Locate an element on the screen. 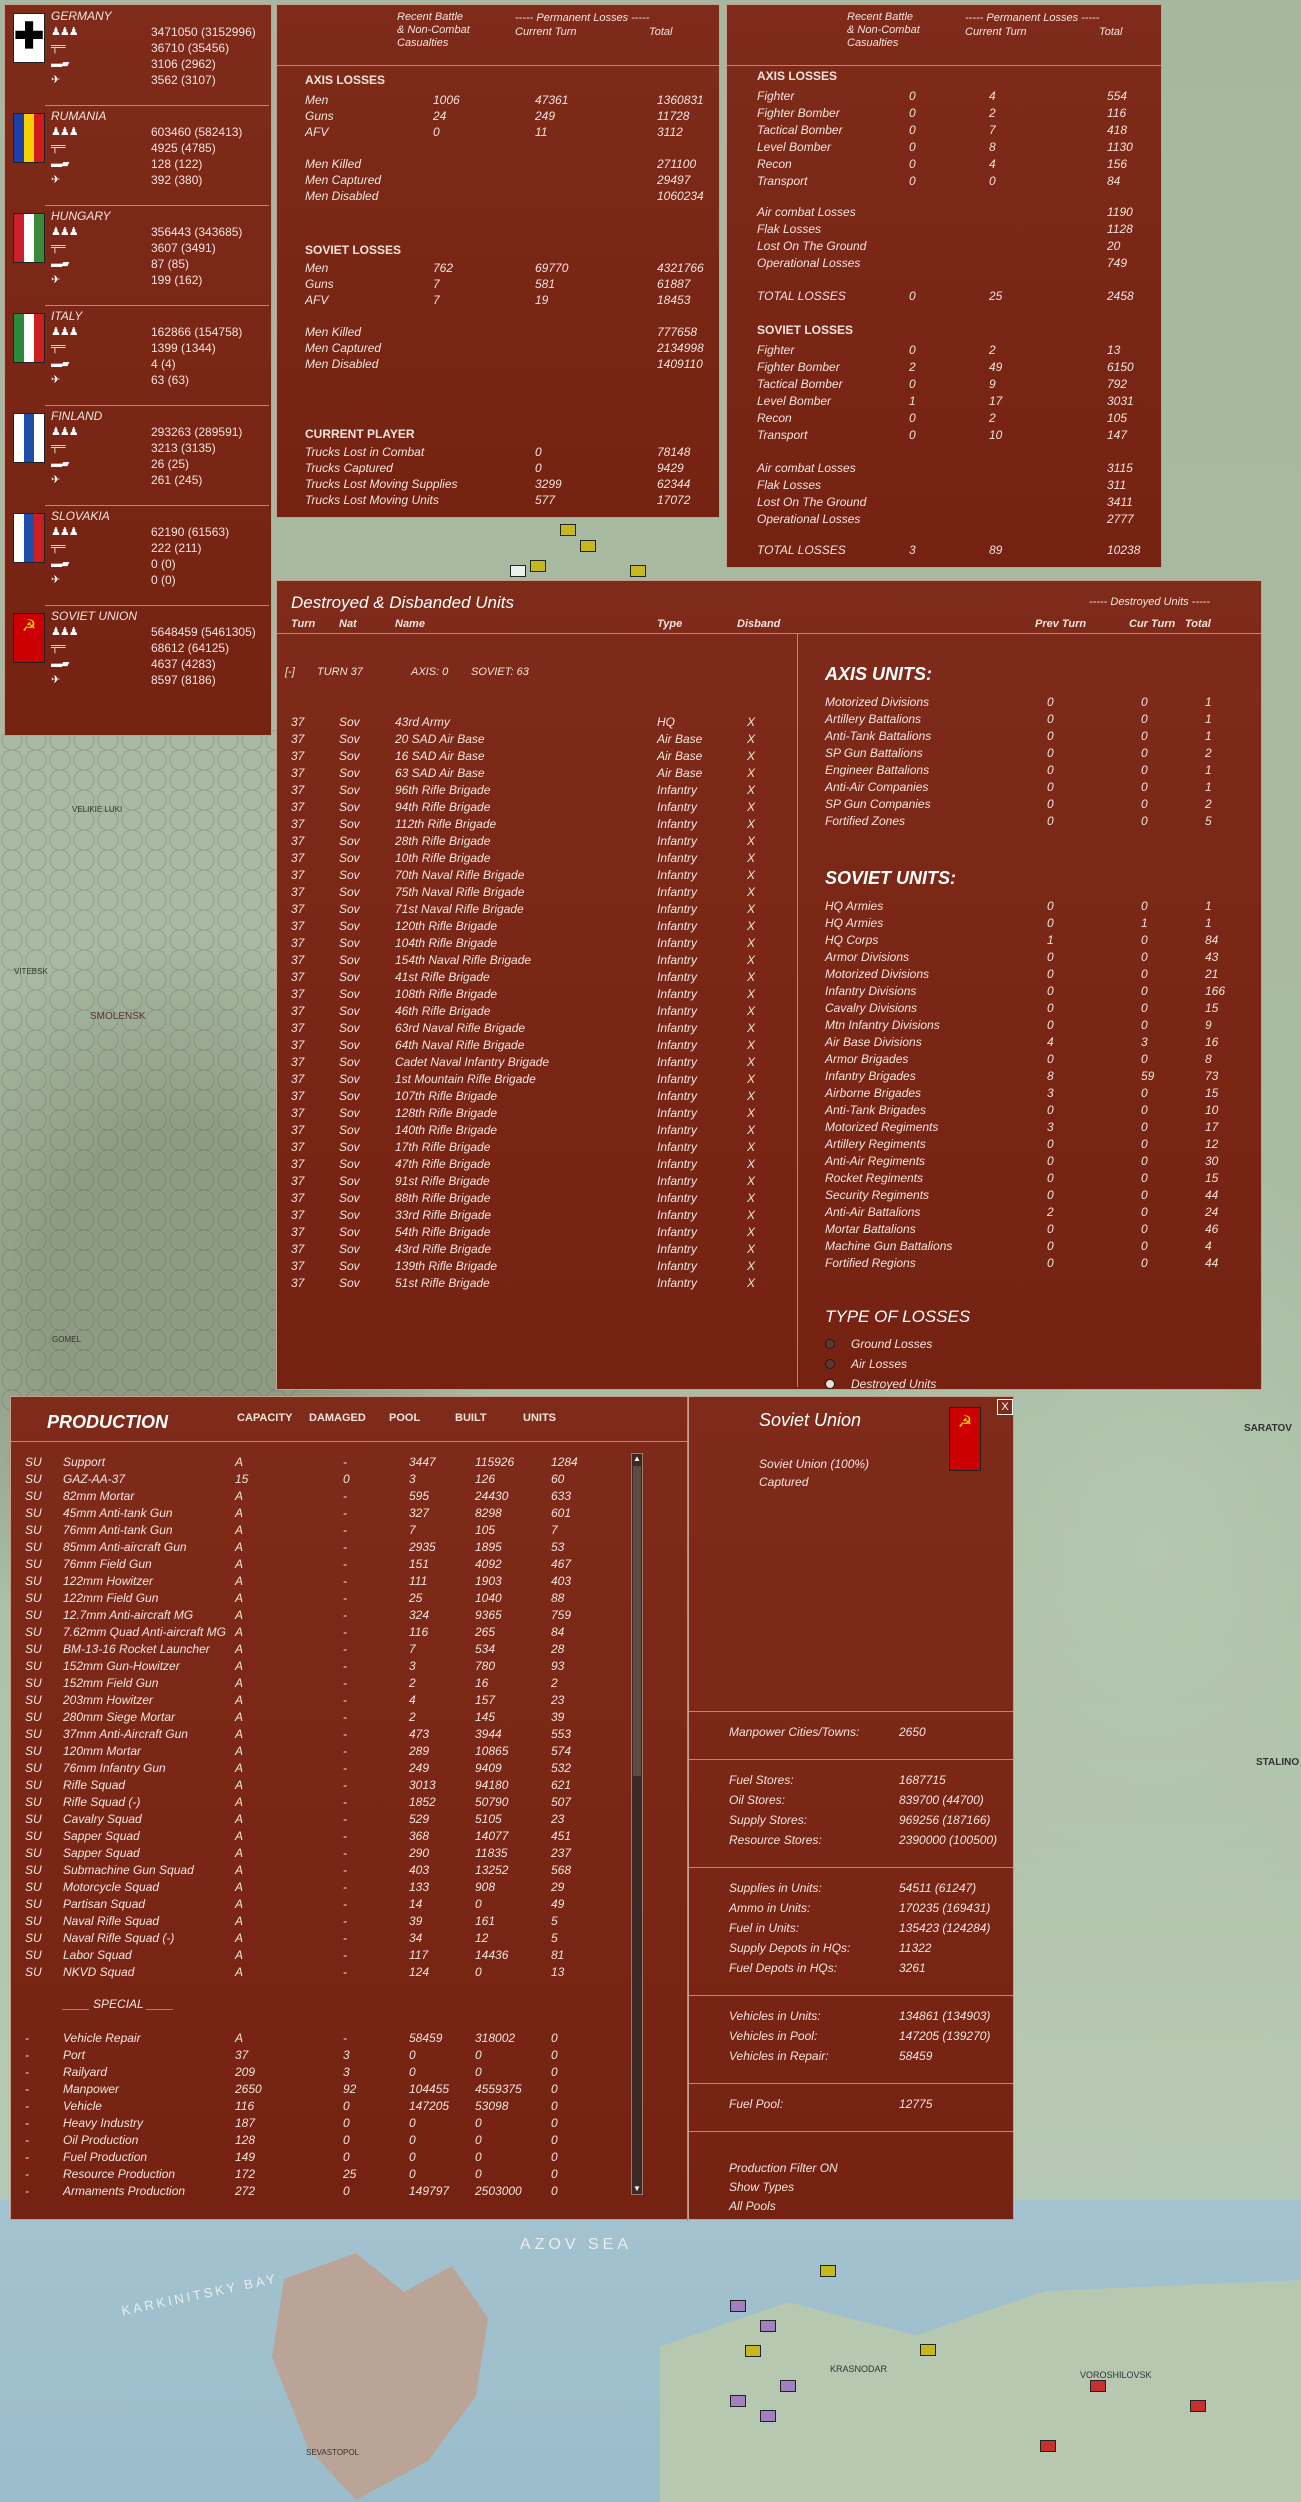 Image resolution: width=1301 pixels, height=2502 pixels. production-cell: 8298 is located at coordinates (488, 1513).